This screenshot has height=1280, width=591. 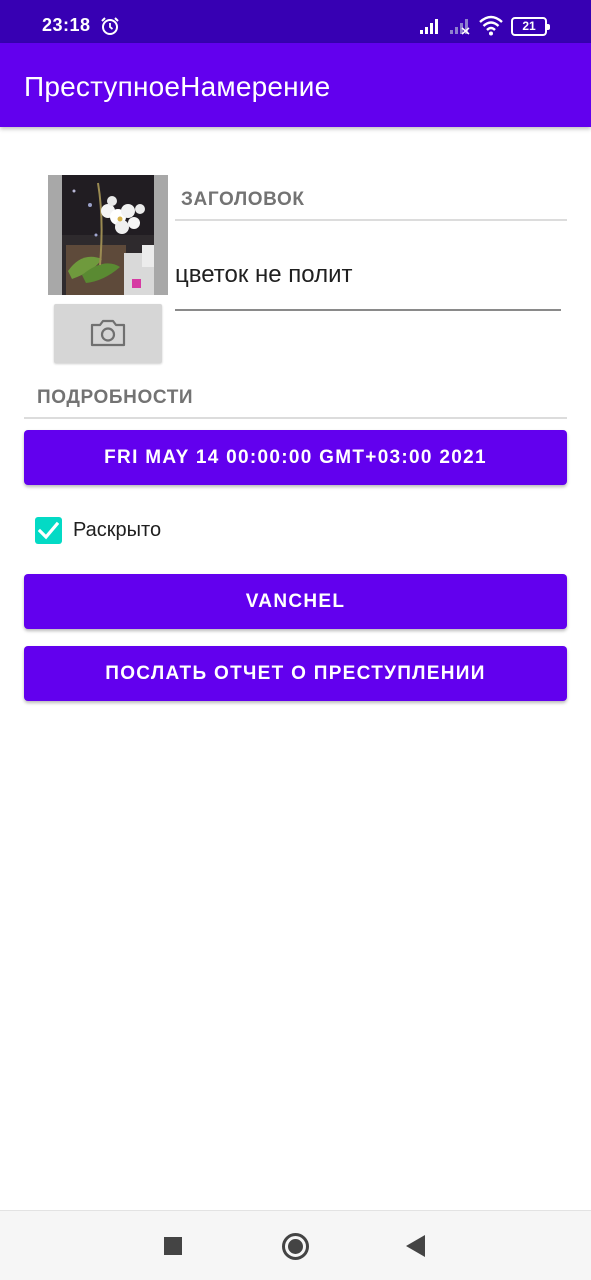 I want to click on nav-bar, so click(x=295, y=1245).